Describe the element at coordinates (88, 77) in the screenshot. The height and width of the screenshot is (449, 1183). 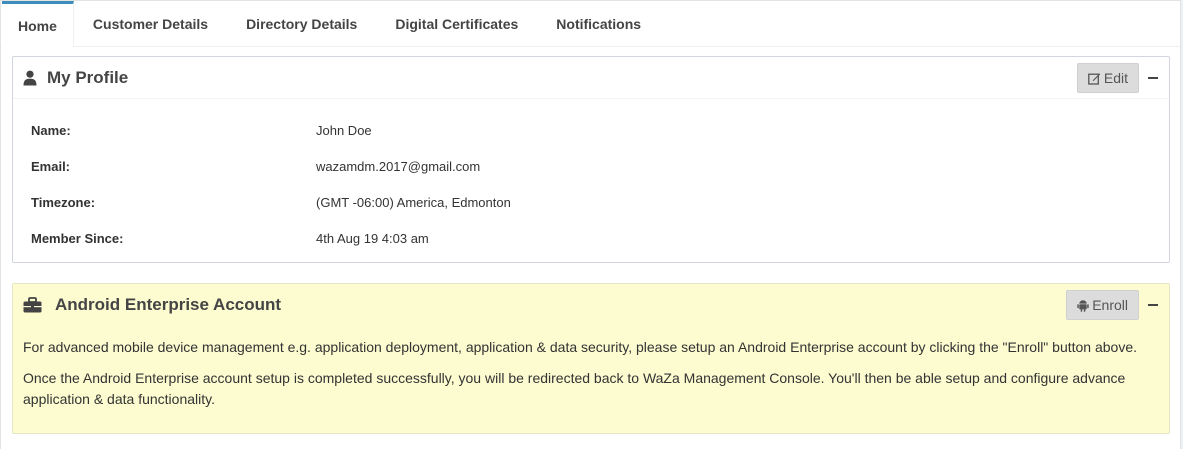
I see `profile-title: My Profile` at that location.